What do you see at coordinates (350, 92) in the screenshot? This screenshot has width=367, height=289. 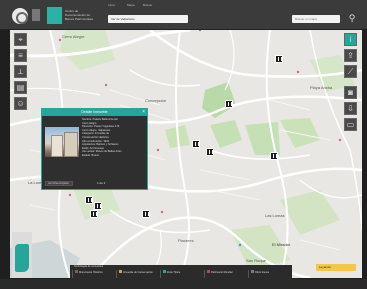 I see `camera-icon: ◙` at bounding box center [350, 92].